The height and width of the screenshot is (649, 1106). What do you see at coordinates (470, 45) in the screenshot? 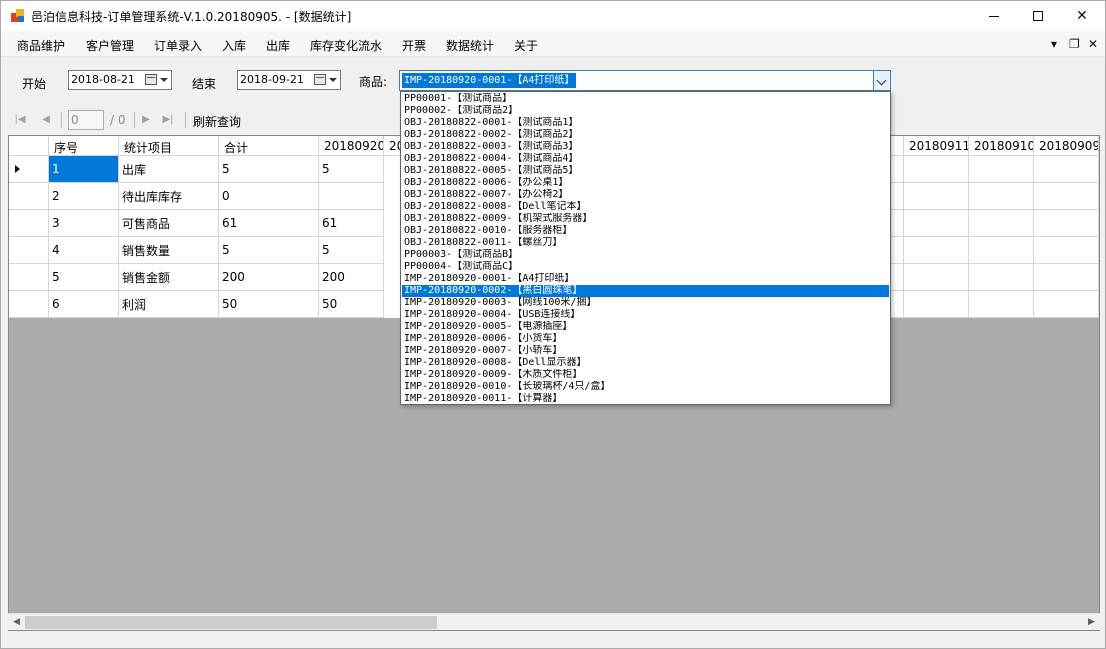
I see `menu-statistics: 数据统计` at bounding box center [470, 45].